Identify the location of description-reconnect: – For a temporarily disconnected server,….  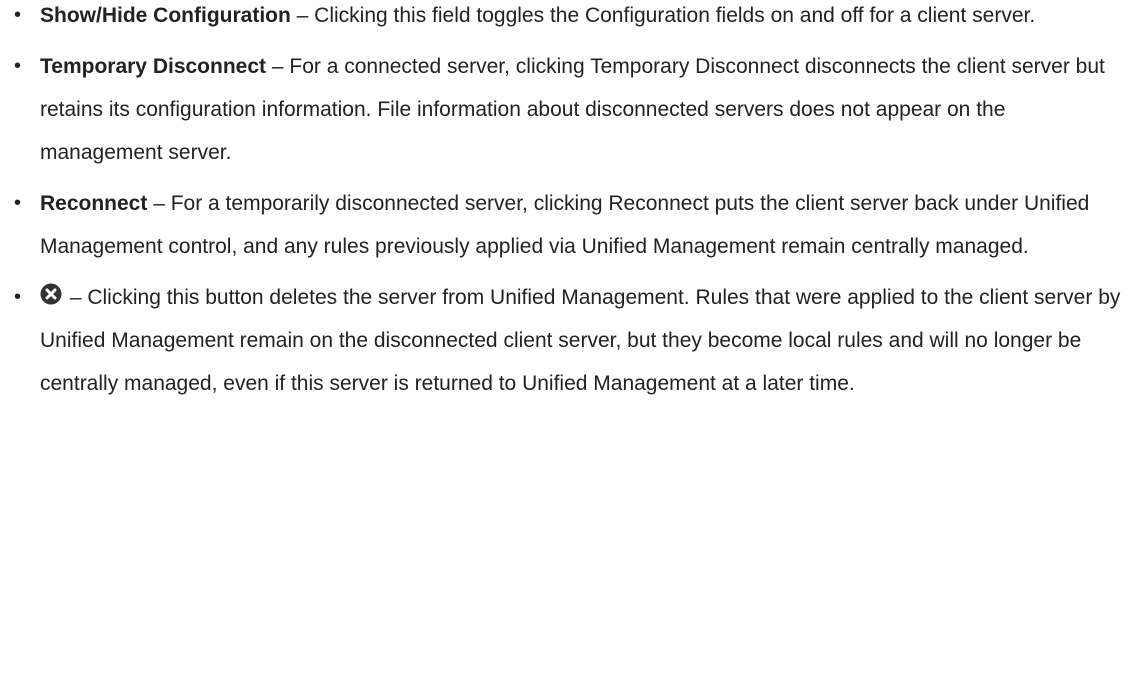
(565, 225).